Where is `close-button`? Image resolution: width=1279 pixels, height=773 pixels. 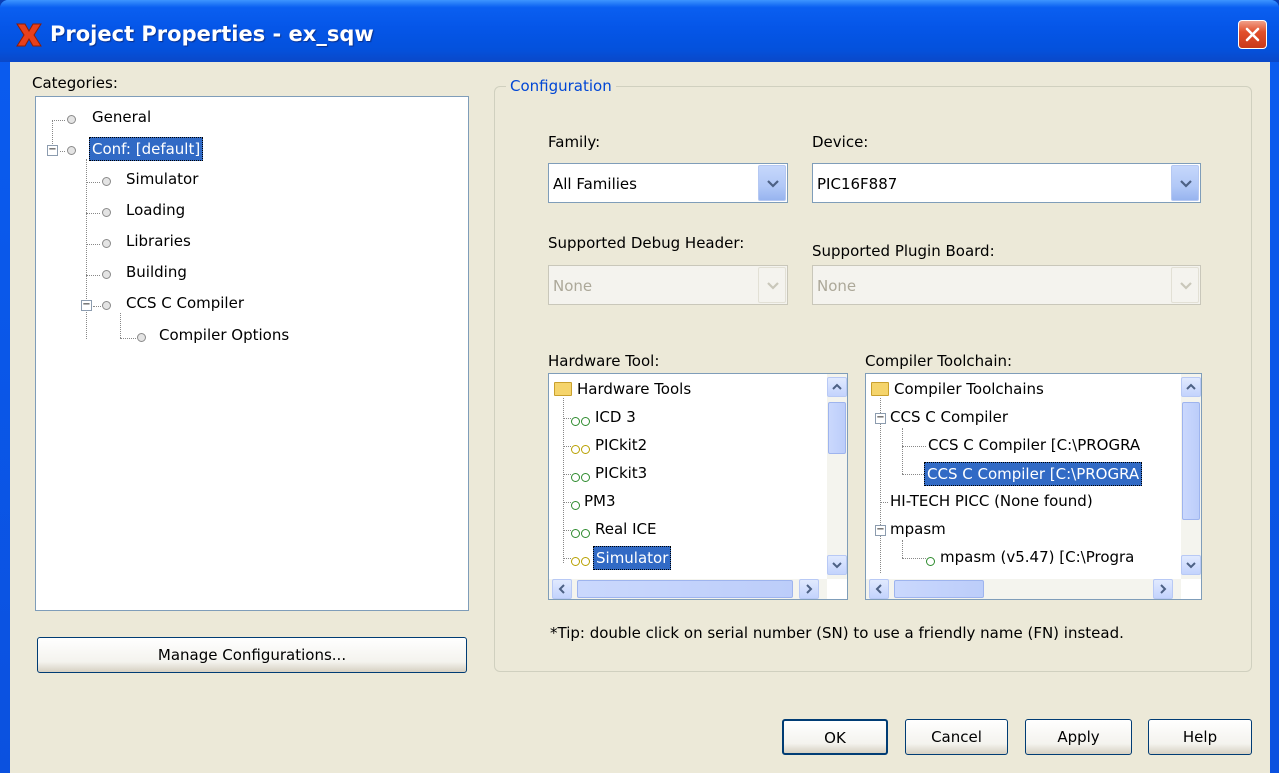
close-button is located at coordinates (1252, 34).